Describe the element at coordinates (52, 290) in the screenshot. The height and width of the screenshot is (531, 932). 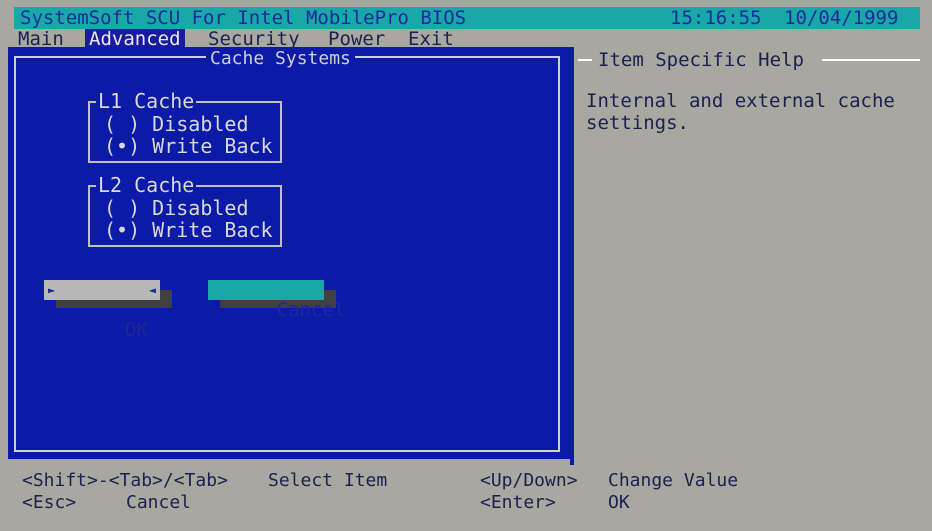
I see `arrow-right-icon: ►` at that location.